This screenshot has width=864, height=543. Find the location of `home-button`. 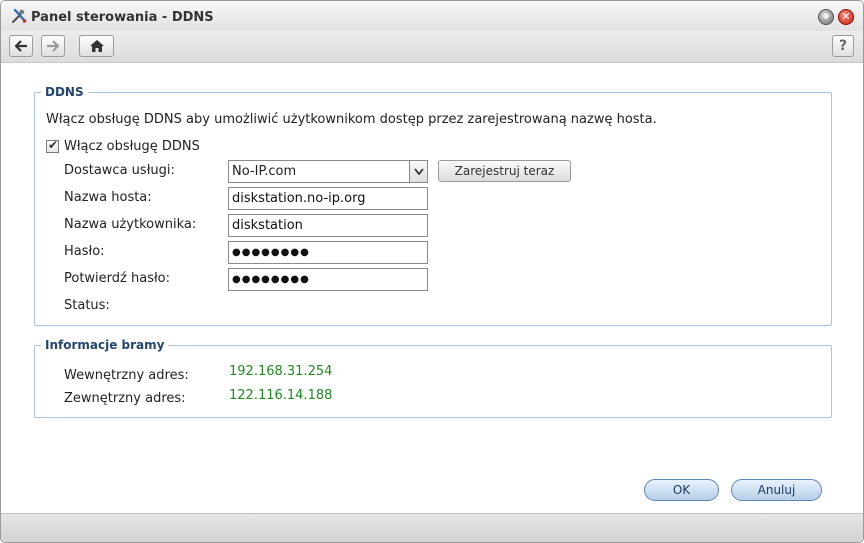

home-button is located at coordinates (96, 46).